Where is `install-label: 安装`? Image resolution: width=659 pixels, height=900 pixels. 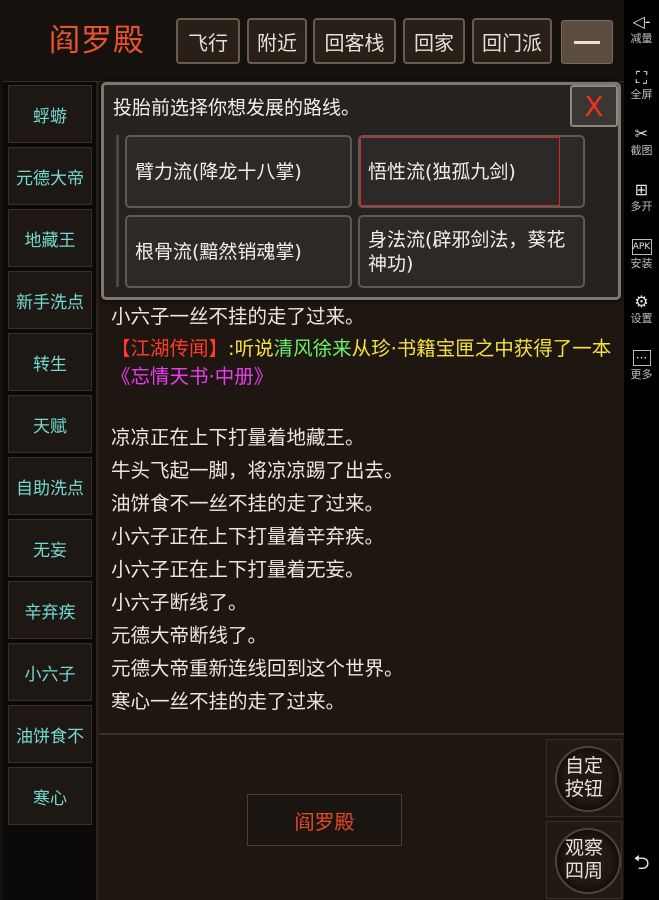 install-label: 安装 is located at coordinates (641, 263).